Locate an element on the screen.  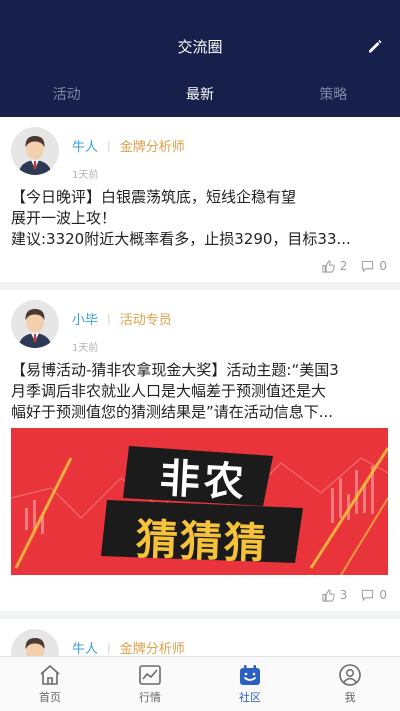
banner-title: 非农 is located at coordinates (203, 481).